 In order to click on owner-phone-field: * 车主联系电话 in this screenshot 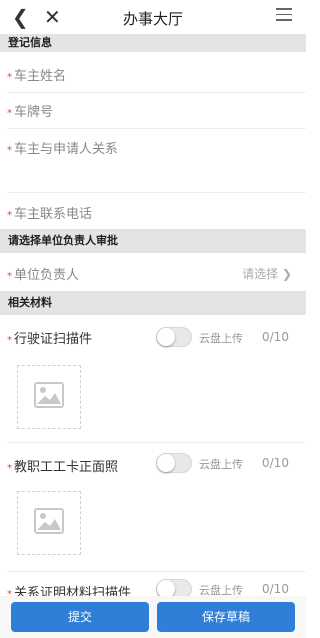, I will do `click(153, 211)`.